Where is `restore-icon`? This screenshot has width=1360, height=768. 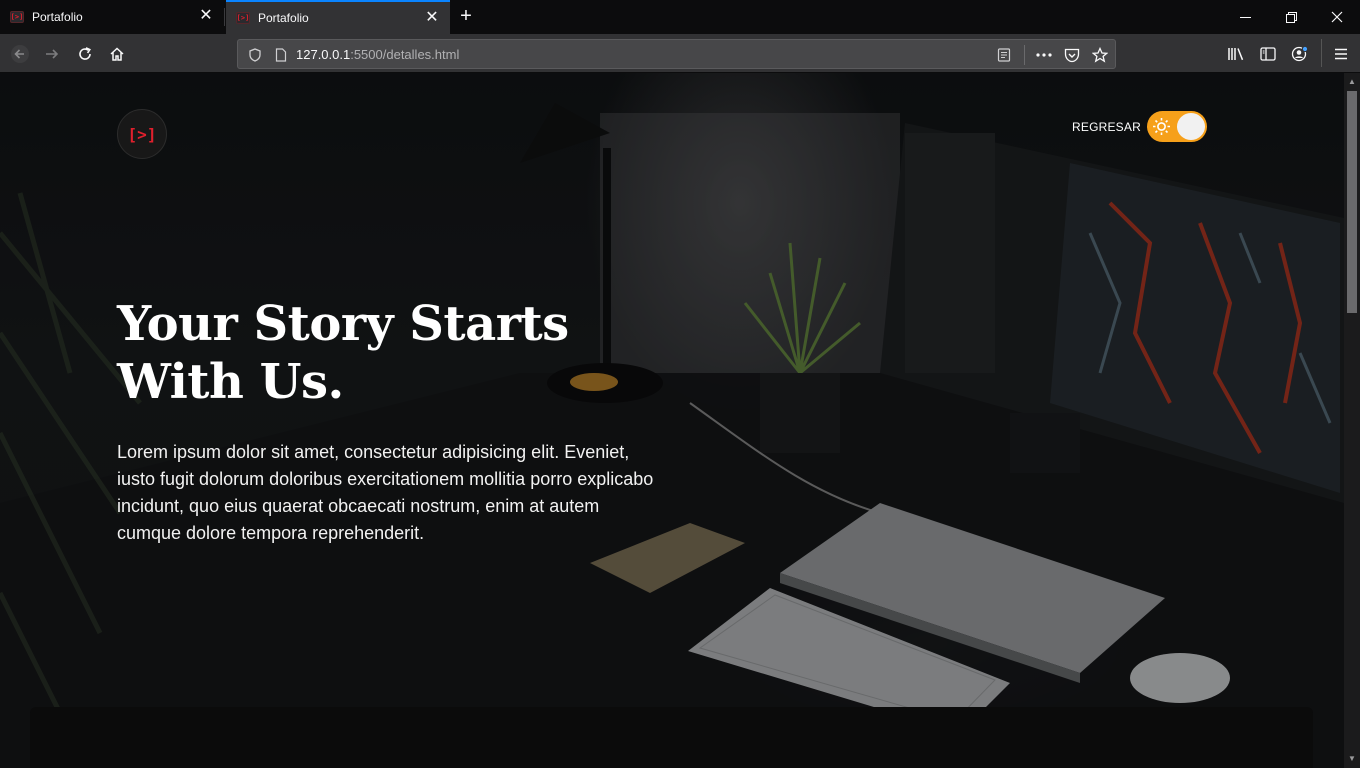
restore-icon is located at coordinates (1291, 17).